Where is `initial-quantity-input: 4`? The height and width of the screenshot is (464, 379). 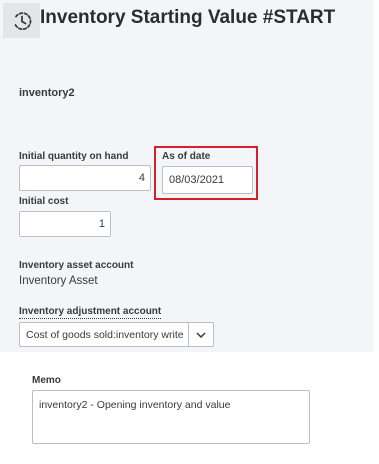
initial-quantity-input: 4 is located at coordinates (85, 178).